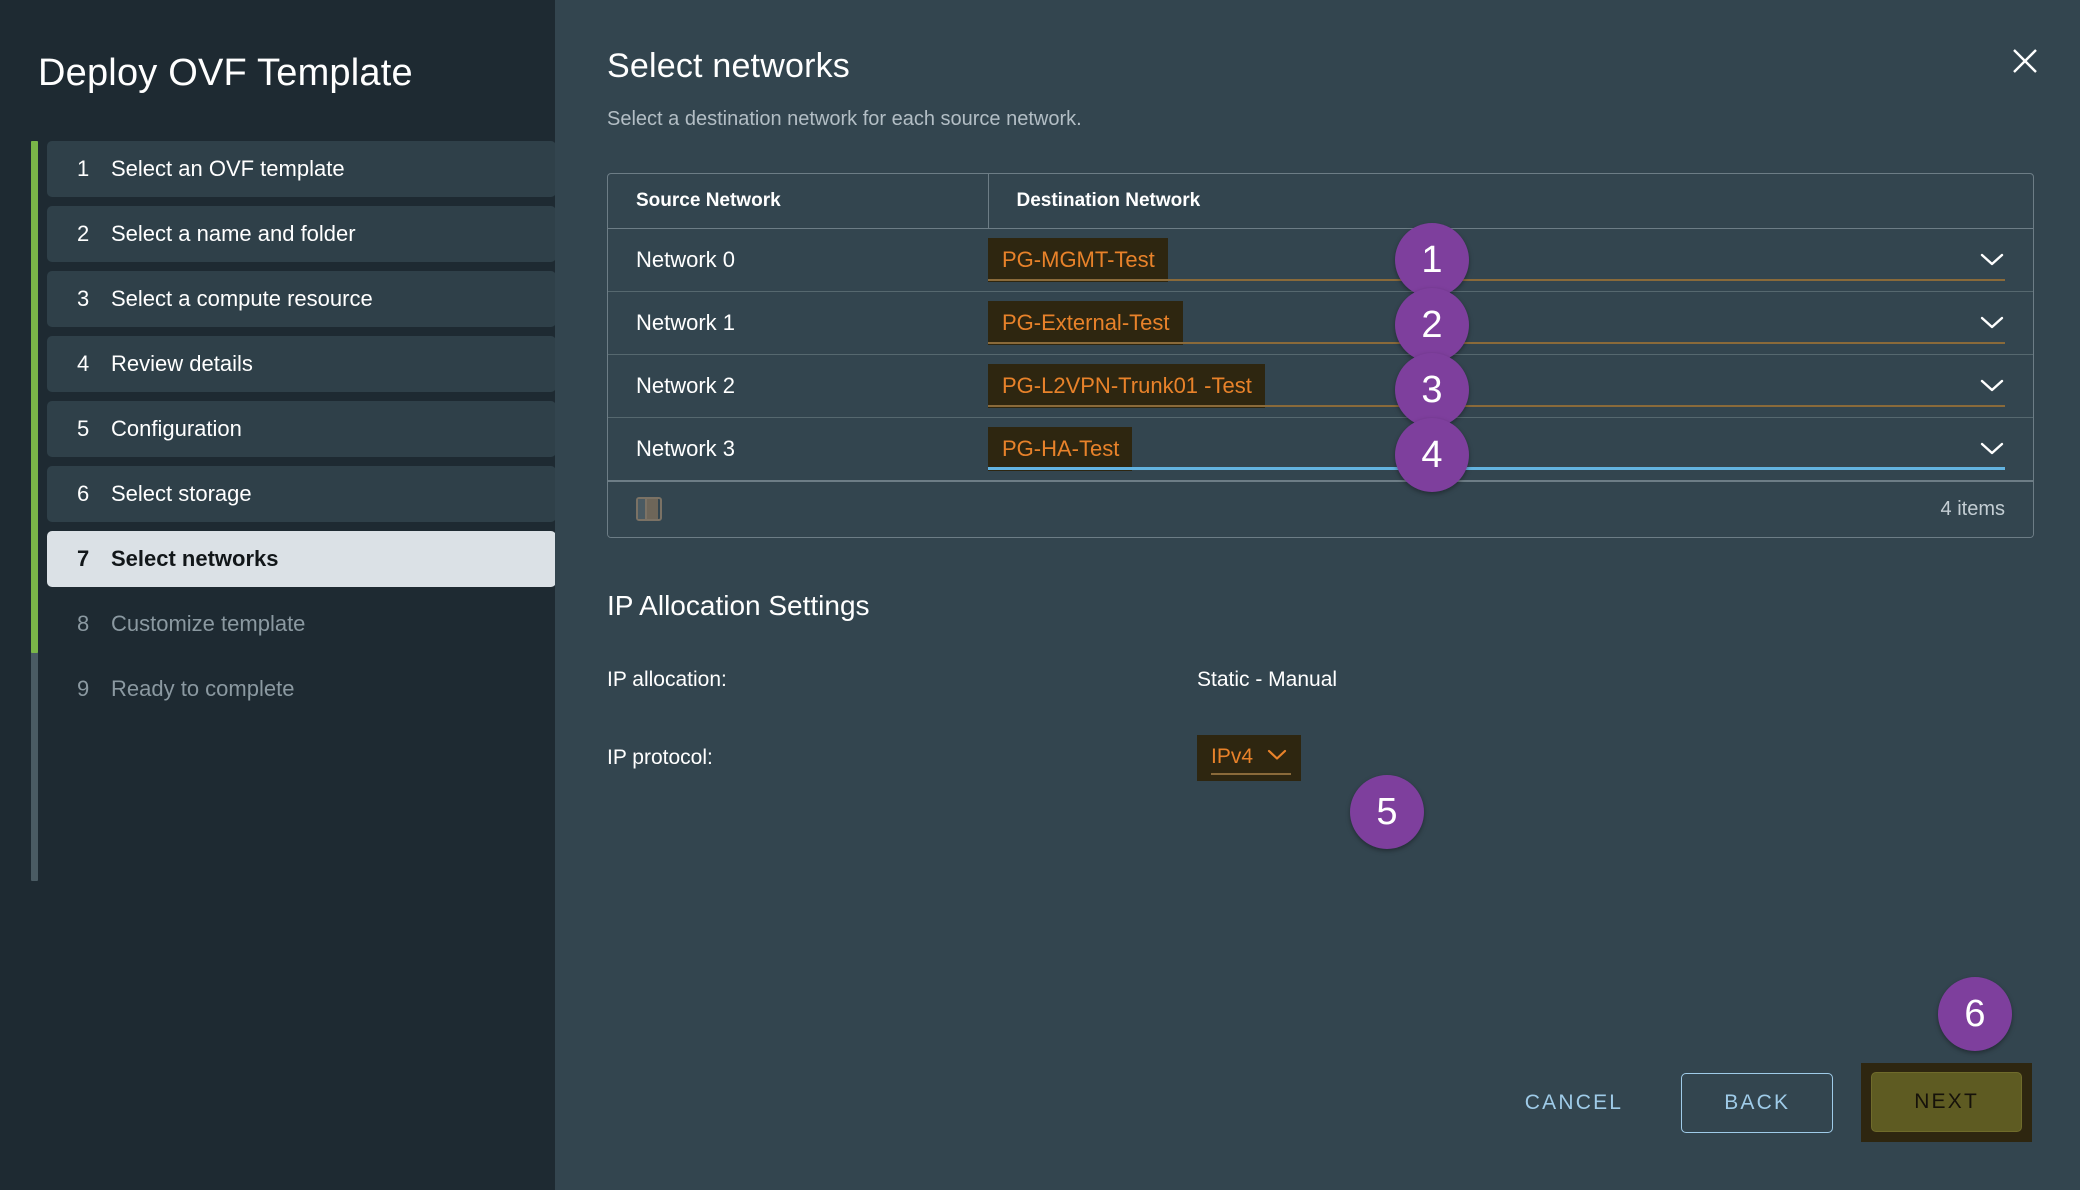 The height and width of the screenshot is (1190, 2080). Describe the element at coordinates (208, 623) in the screenshot. I see `step-label: Customize template` at that location.